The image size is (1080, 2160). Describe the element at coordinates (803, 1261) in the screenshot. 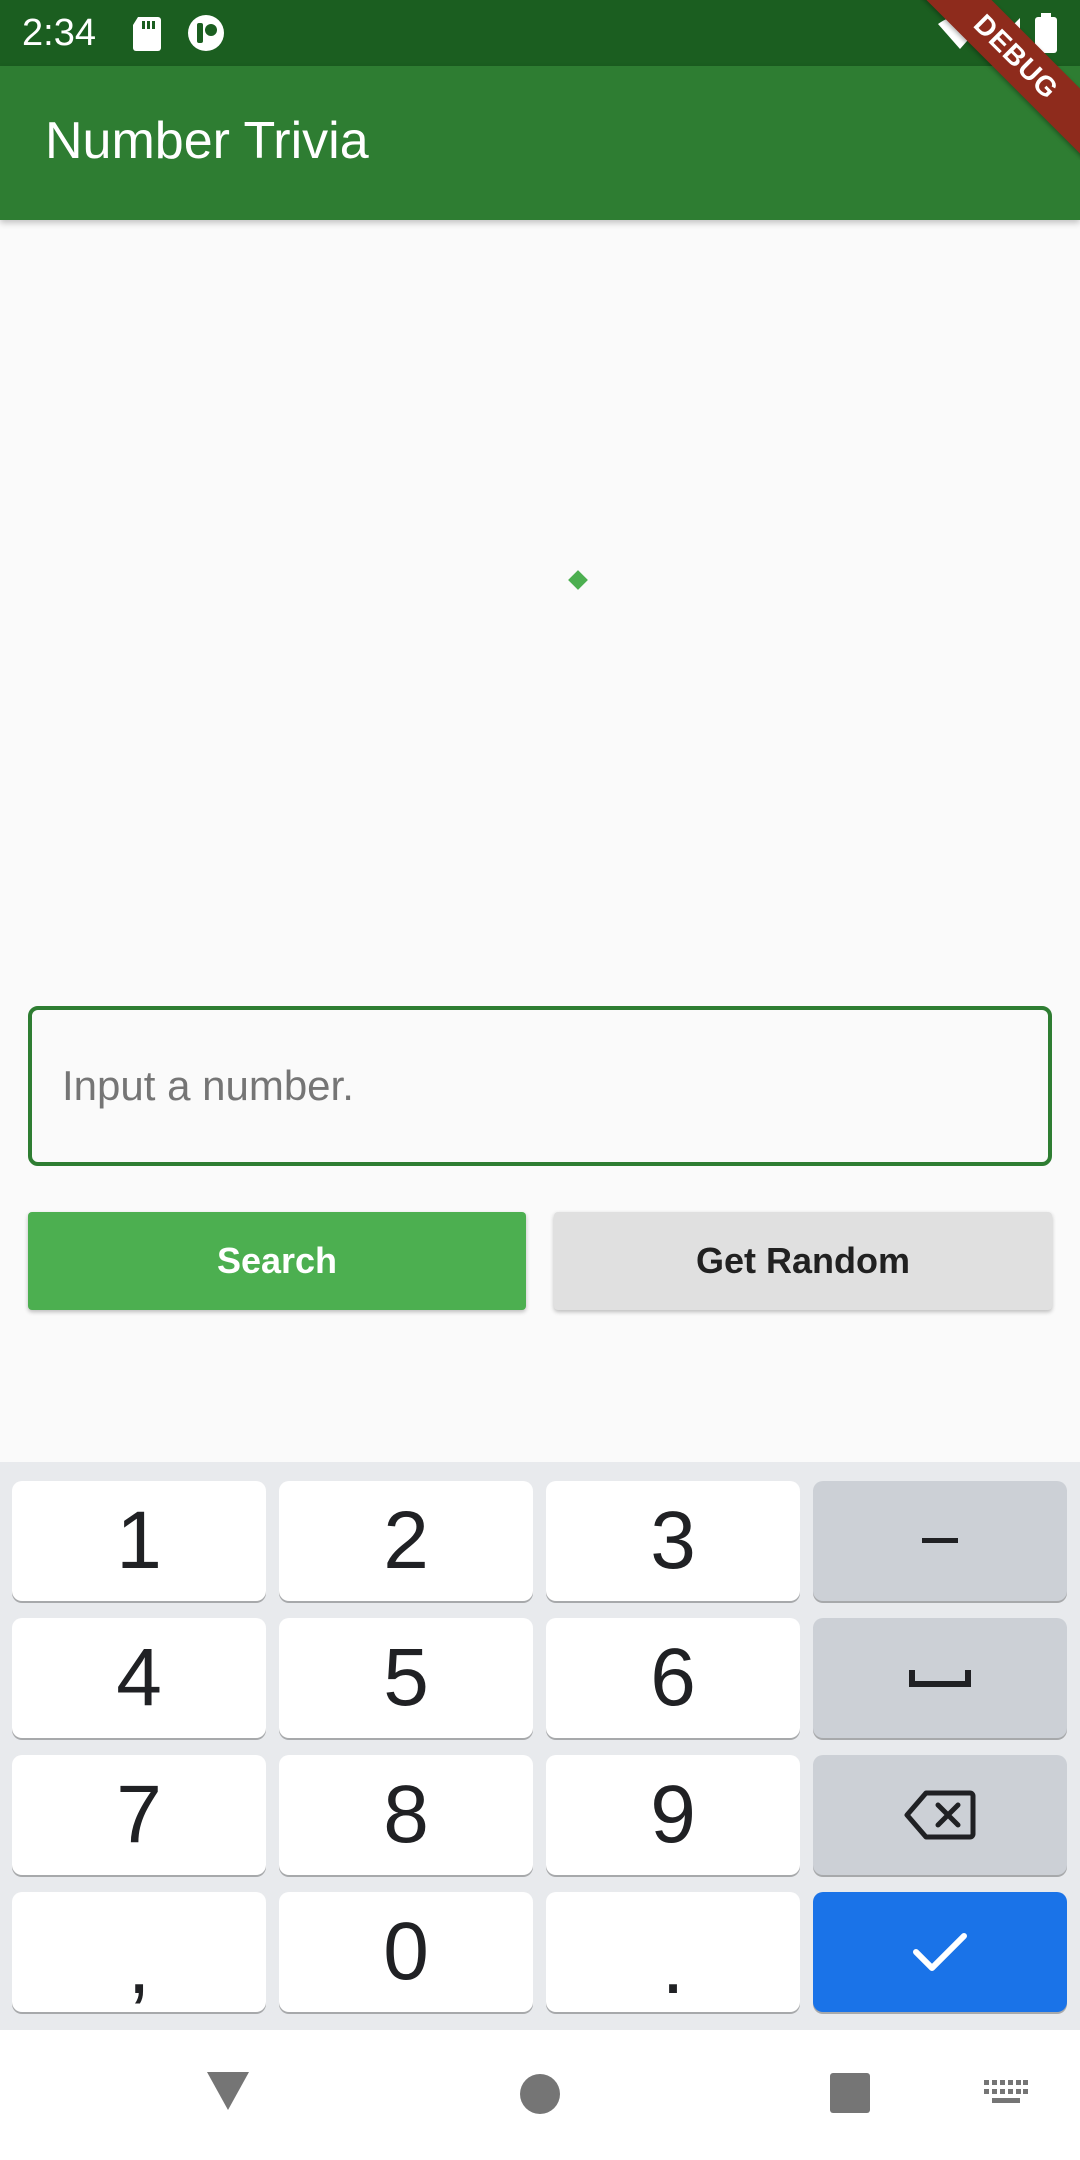

I see `get-random-button: Get Random` at that location.